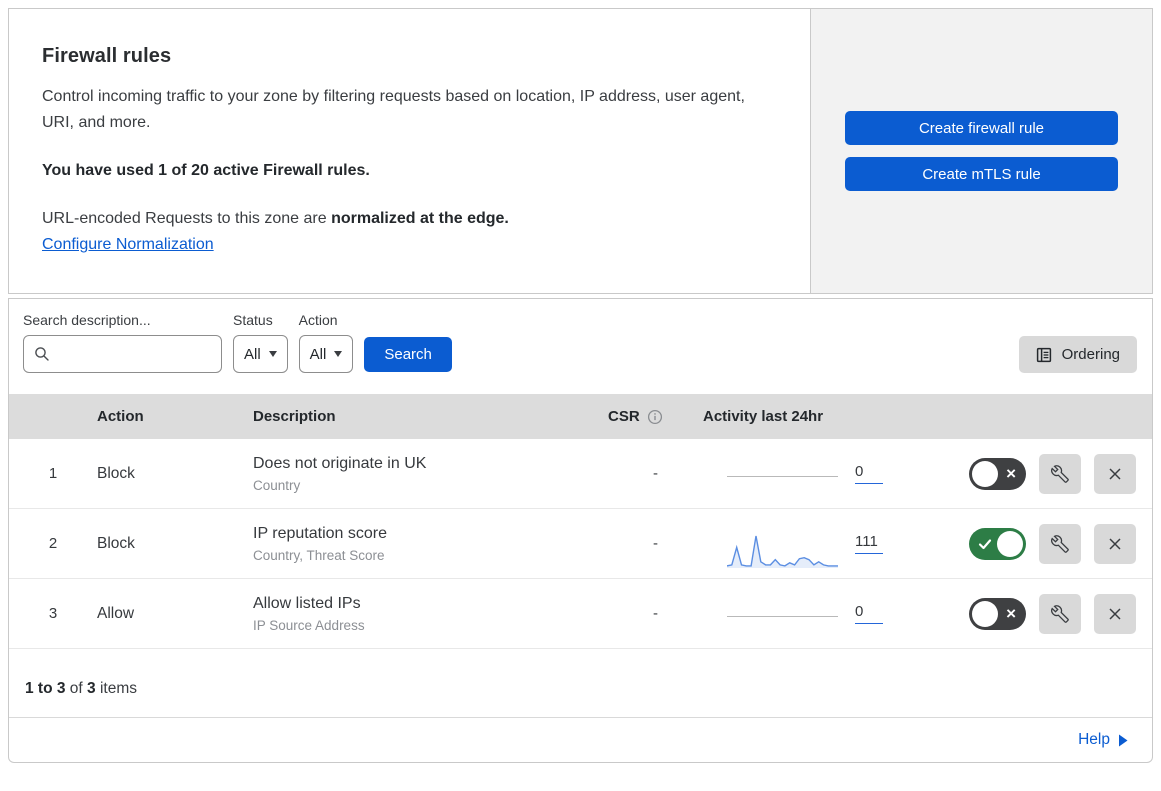  What do you see at coordinates (45, 688) in the screenshot?
I see `pagination-range: 1 to 3` at bounding box center [45, 688].